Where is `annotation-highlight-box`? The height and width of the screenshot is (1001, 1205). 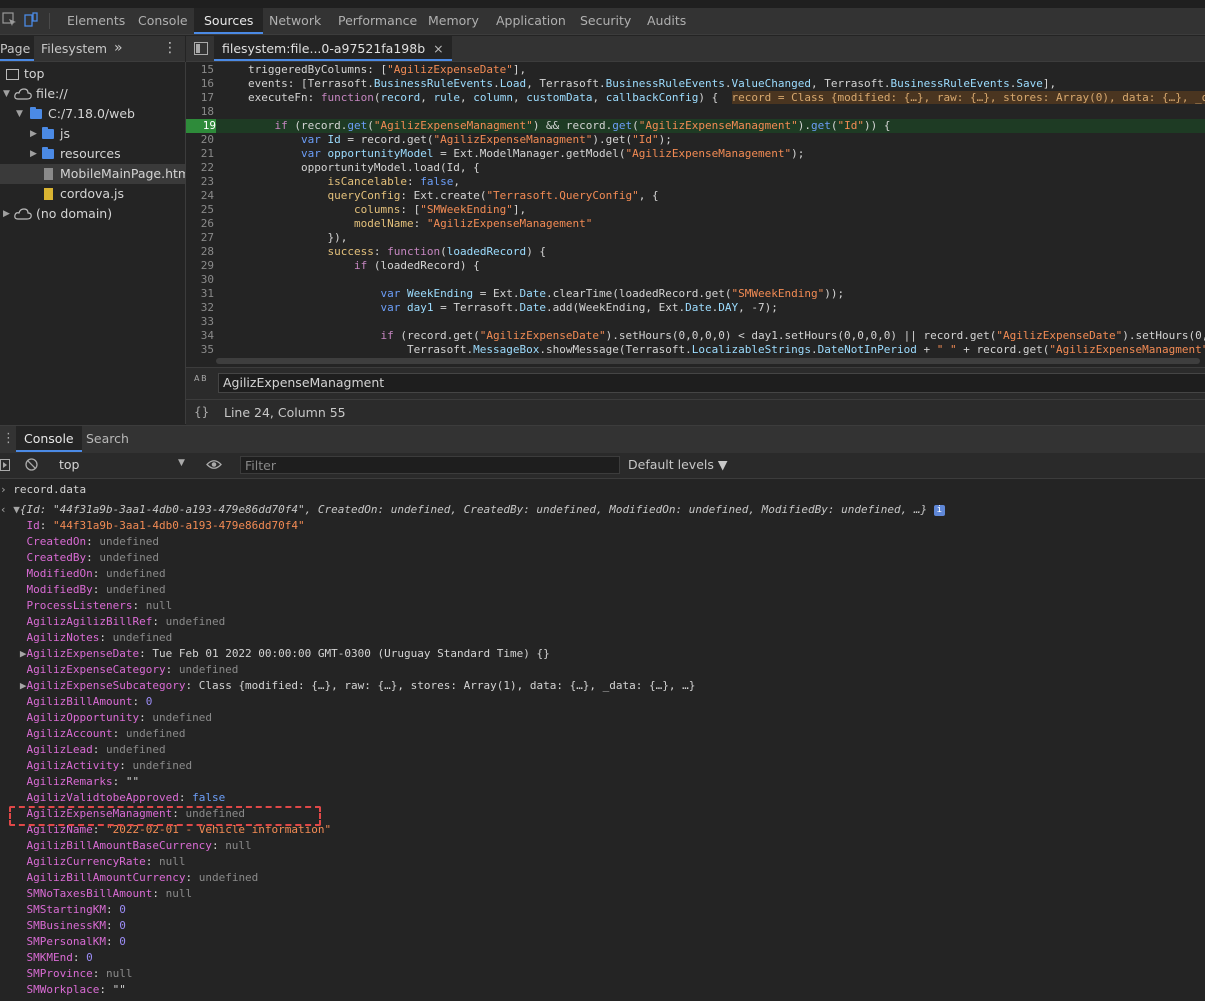
annotation-highlight-box is located at coordinates (165, 816).